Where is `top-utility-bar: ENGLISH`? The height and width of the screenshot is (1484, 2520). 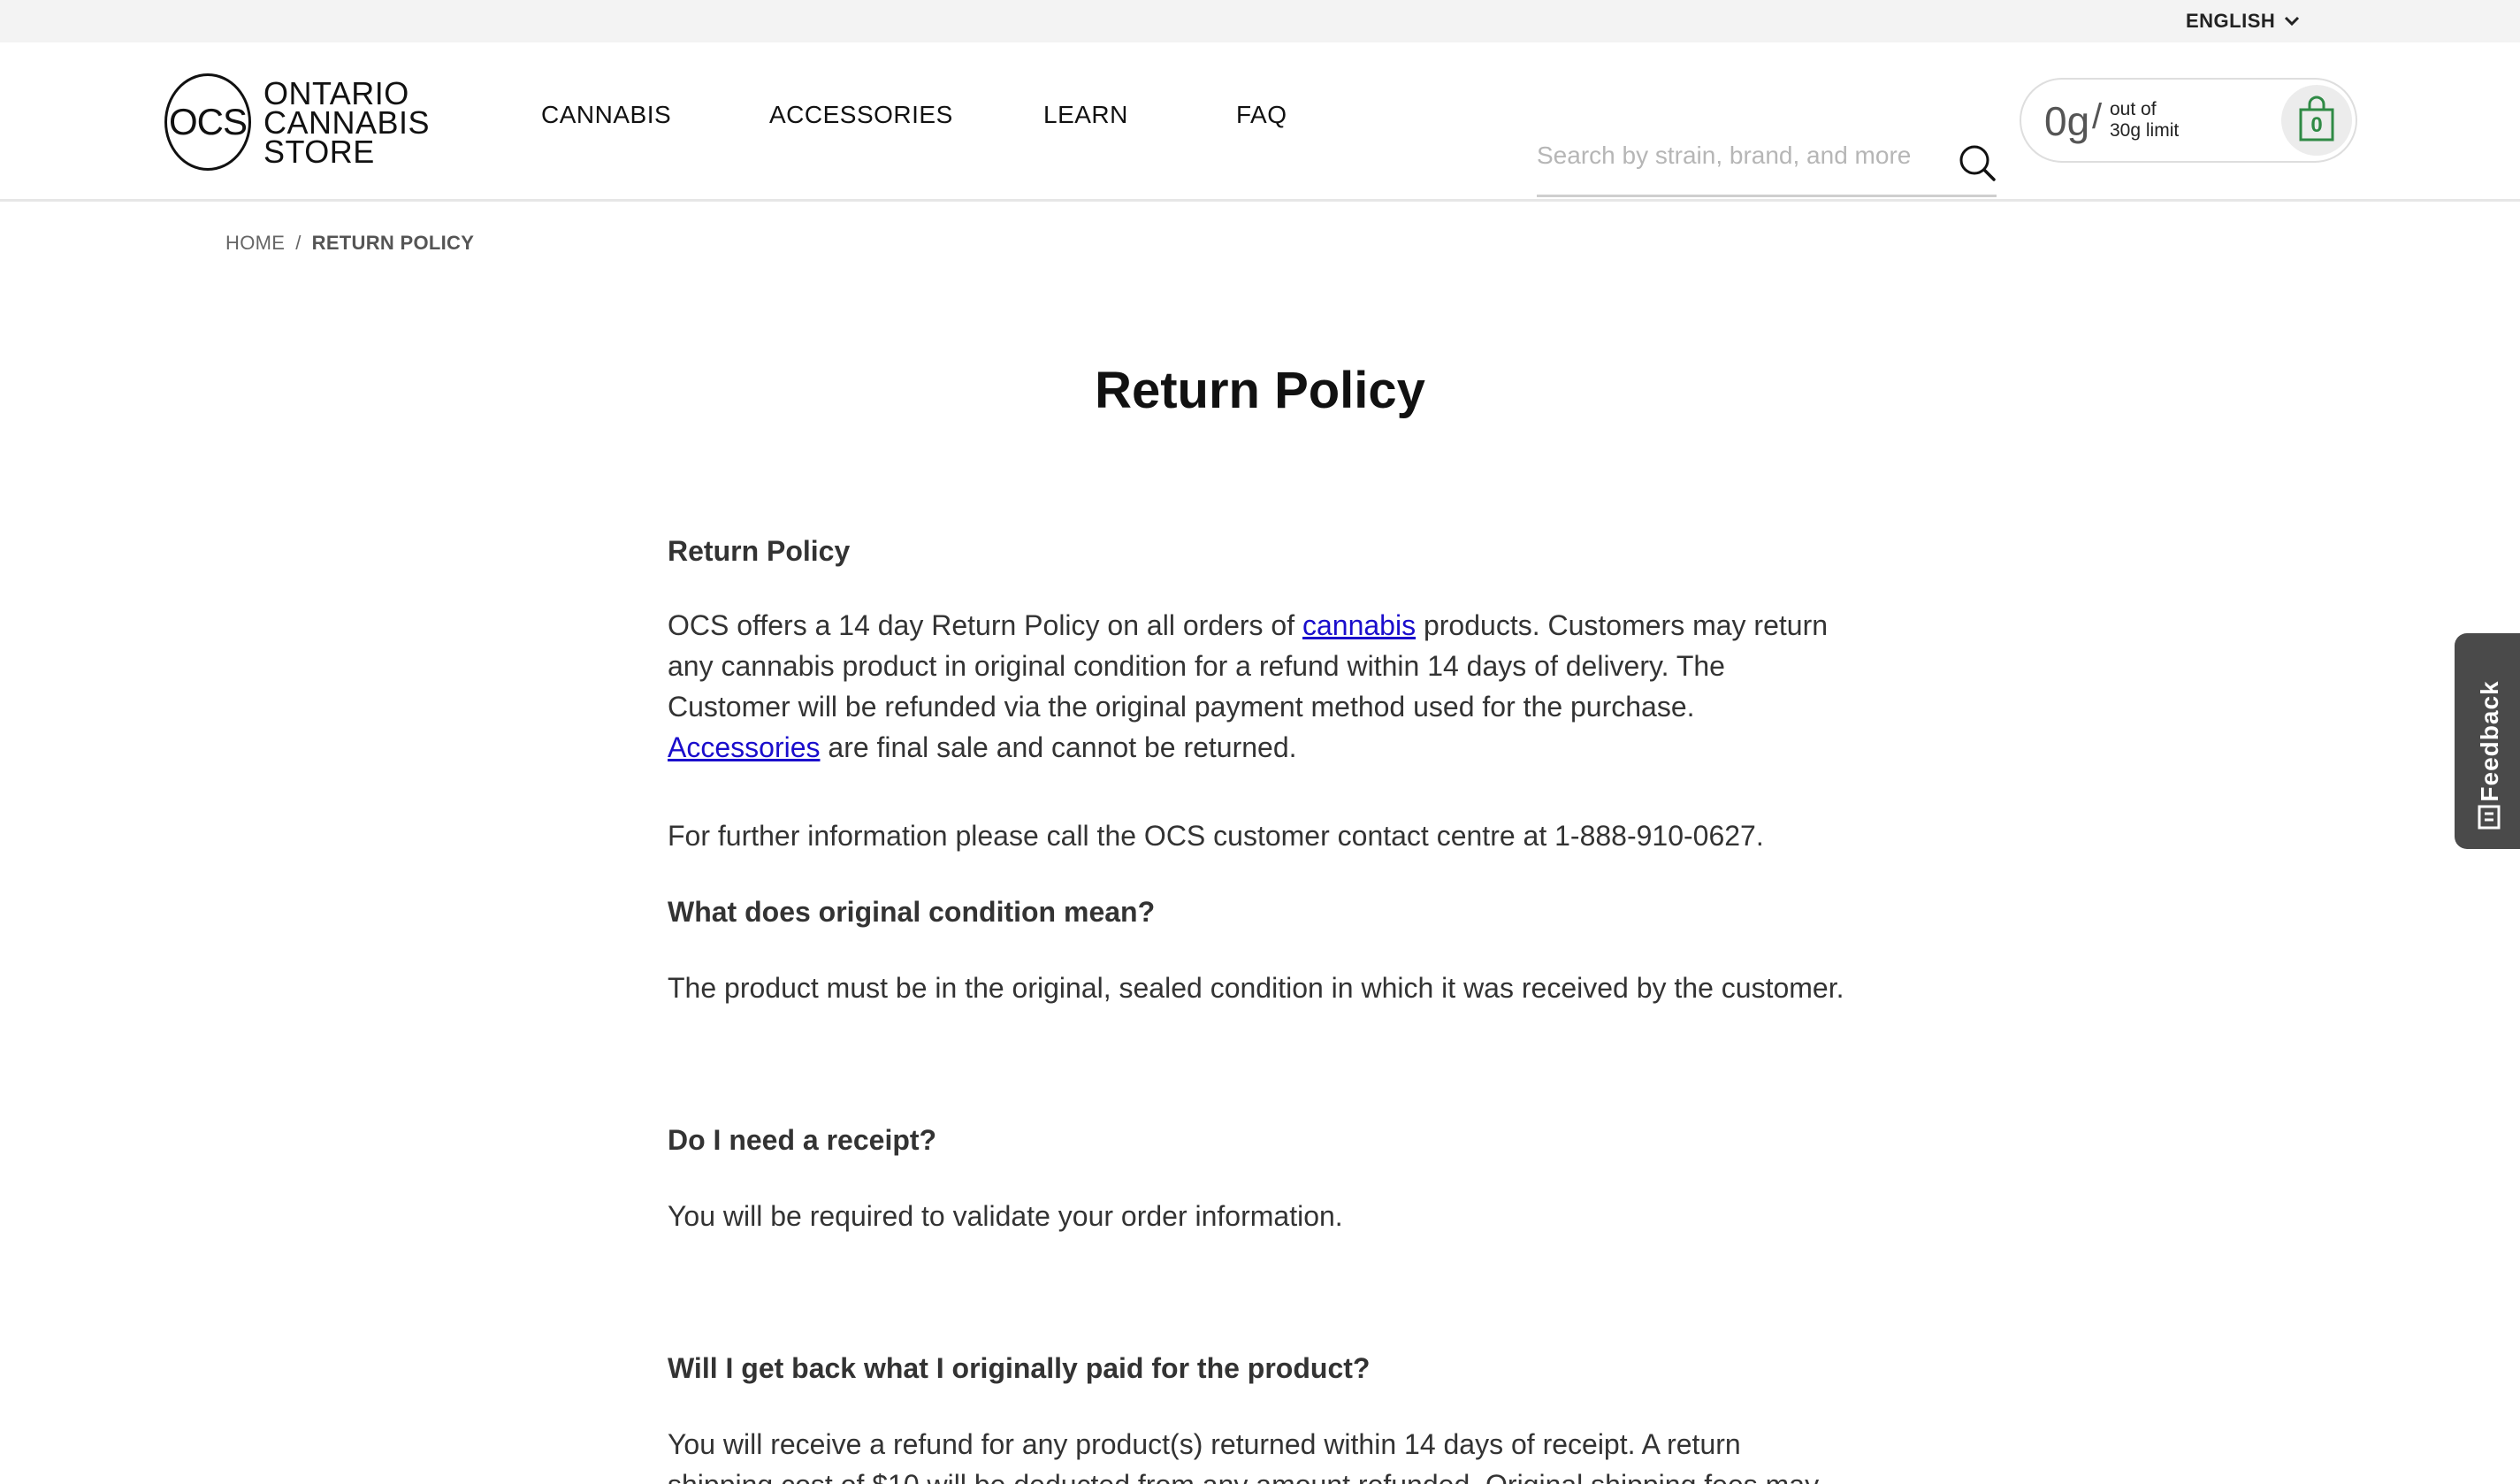 top-utility-bar: ENGLISH is located at coordinates (1260, 21).